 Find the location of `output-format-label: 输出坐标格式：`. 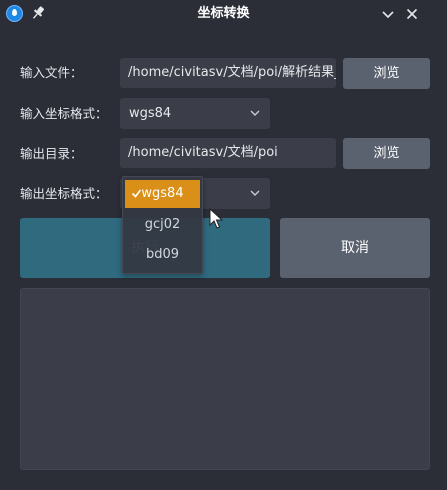

output-format-label: 输出坐标格式： is located at coordinates (64, 193).